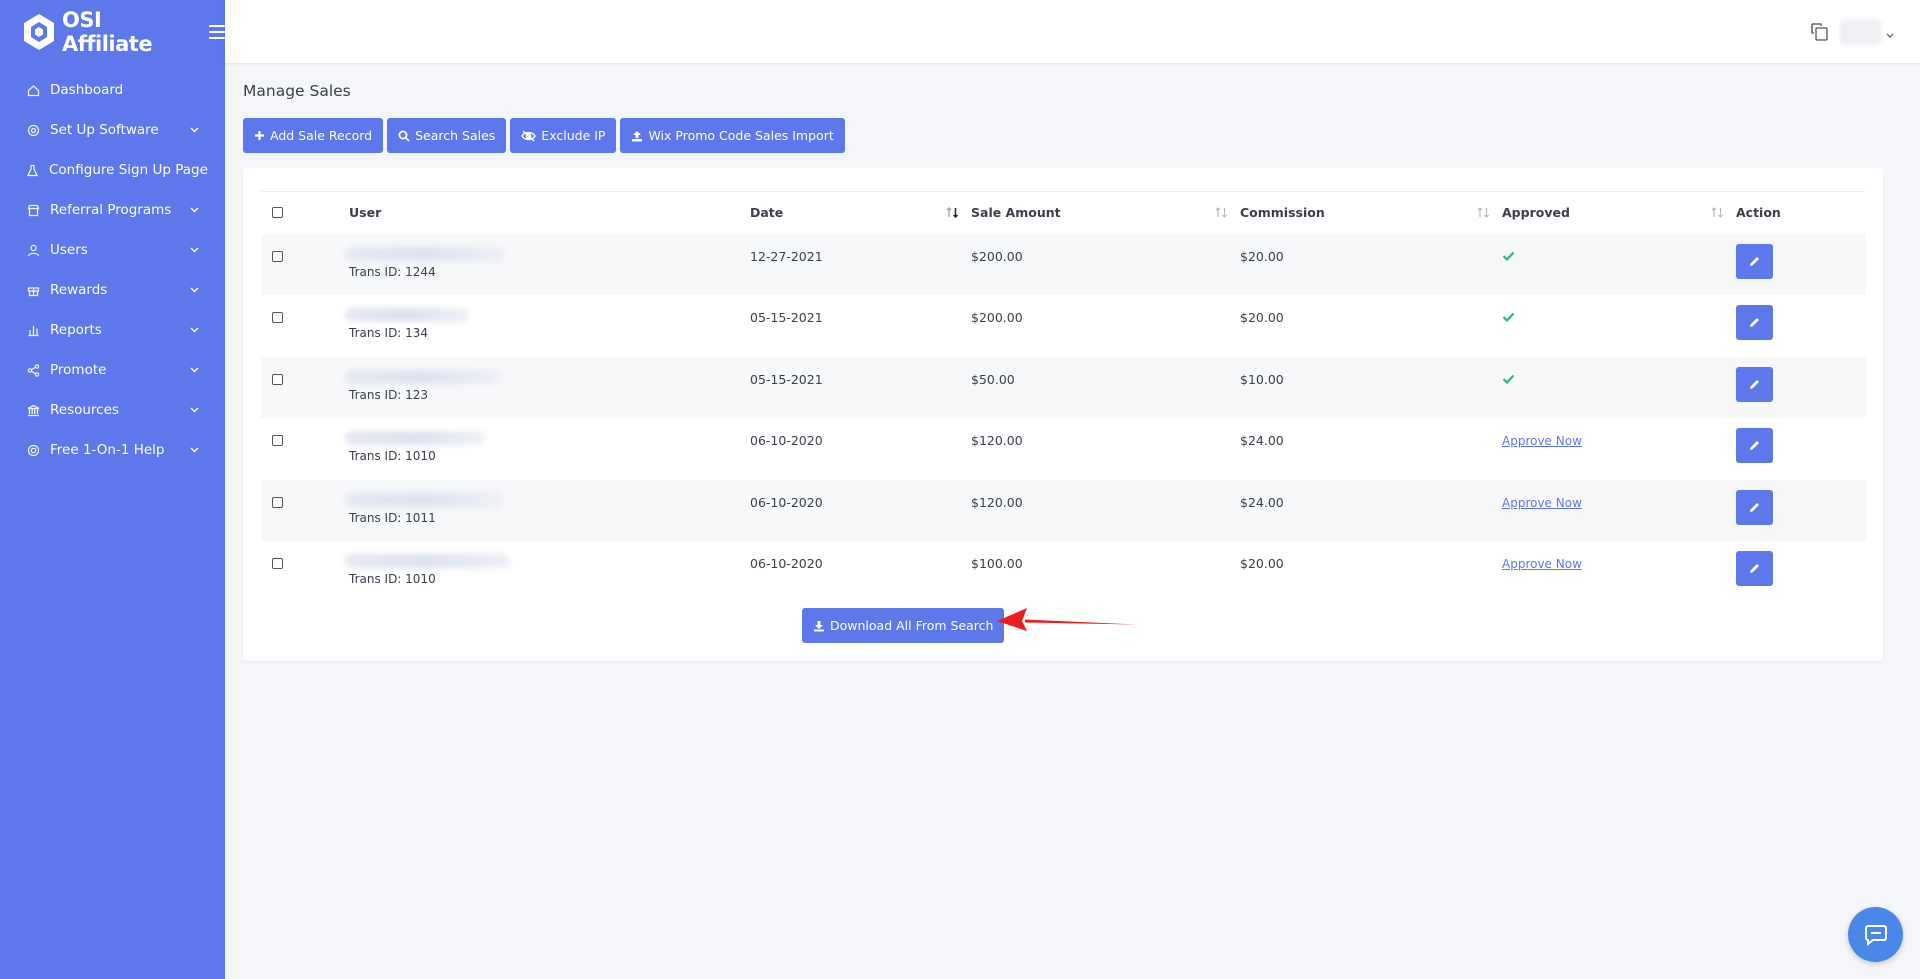  I want to click on trans-id: Trans ID: 1244, so click(392, 271).